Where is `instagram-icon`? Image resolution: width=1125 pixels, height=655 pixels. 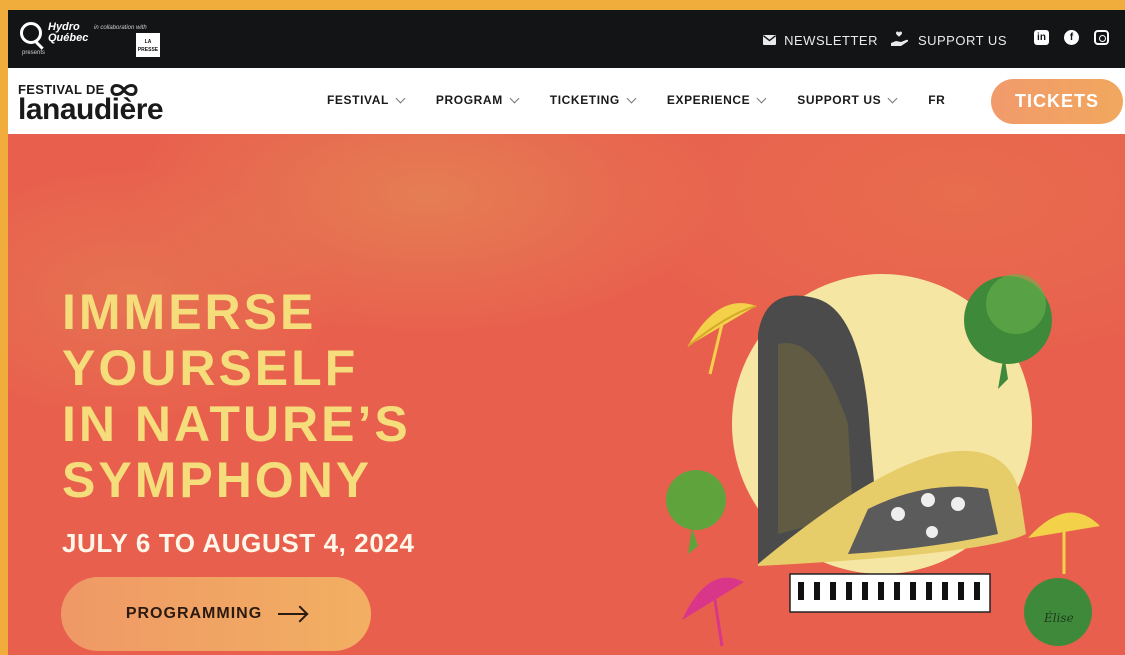 instagram-icon is located at coordinates (1101, 37).